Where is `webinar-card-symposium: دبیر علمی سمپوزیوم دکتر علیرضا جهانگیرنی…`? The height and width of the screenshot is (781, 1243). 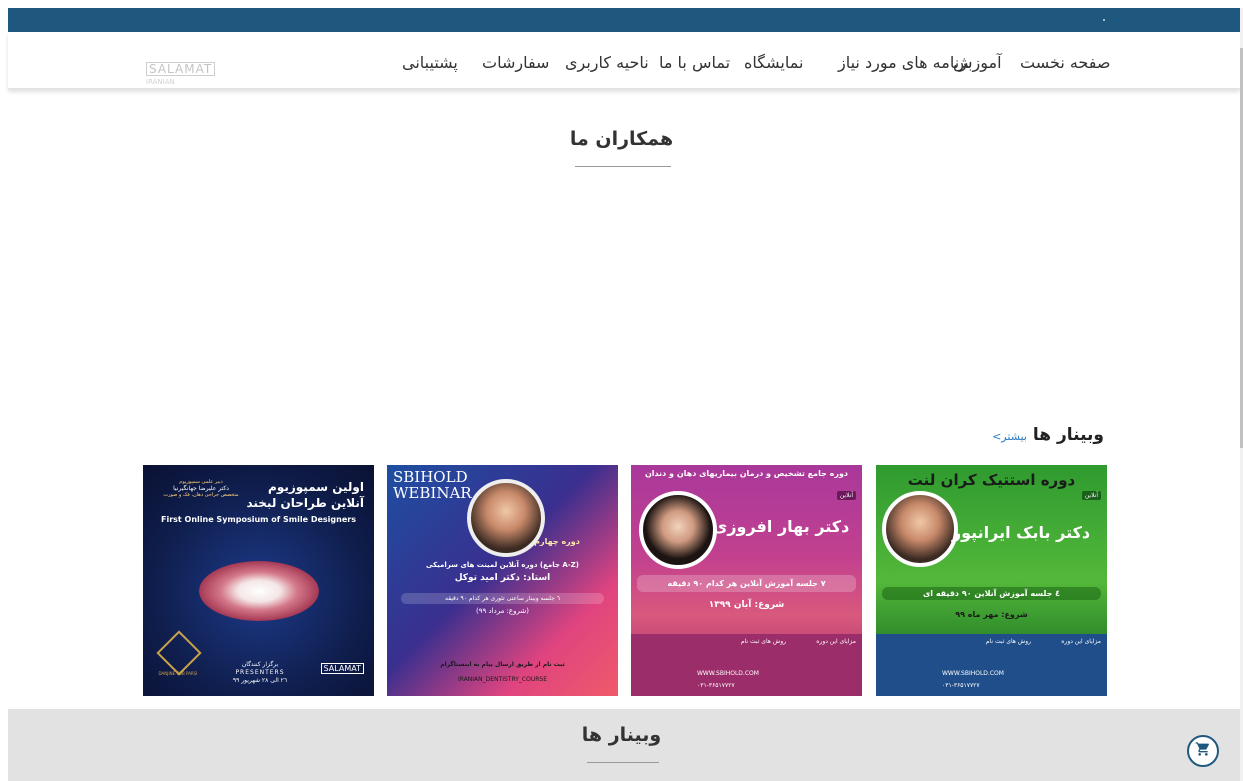
webinar-card-symposium: دبیر علمی سمپوزیوم دکتر علیرضا جهانگیرنی… is located at coordinates (258, 580).